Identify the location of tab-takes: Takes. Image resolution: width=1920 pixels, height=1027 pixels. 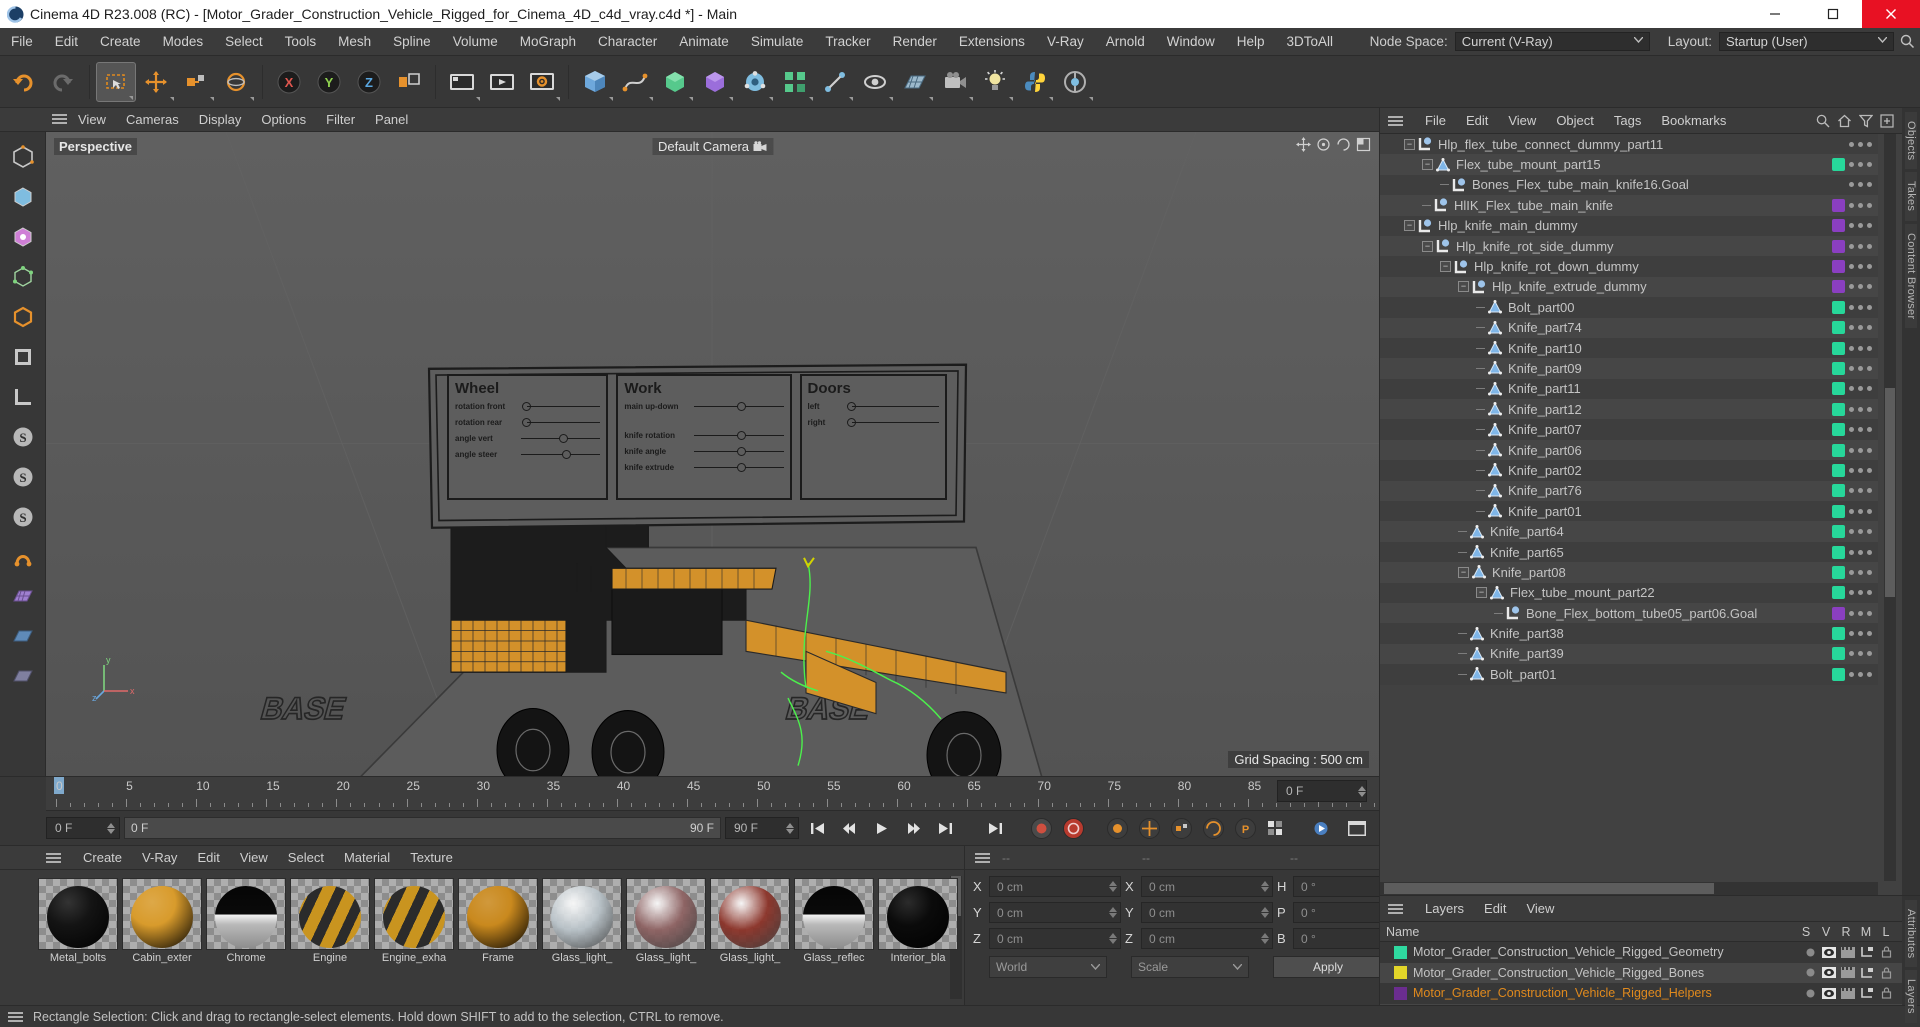
(1911, 196).